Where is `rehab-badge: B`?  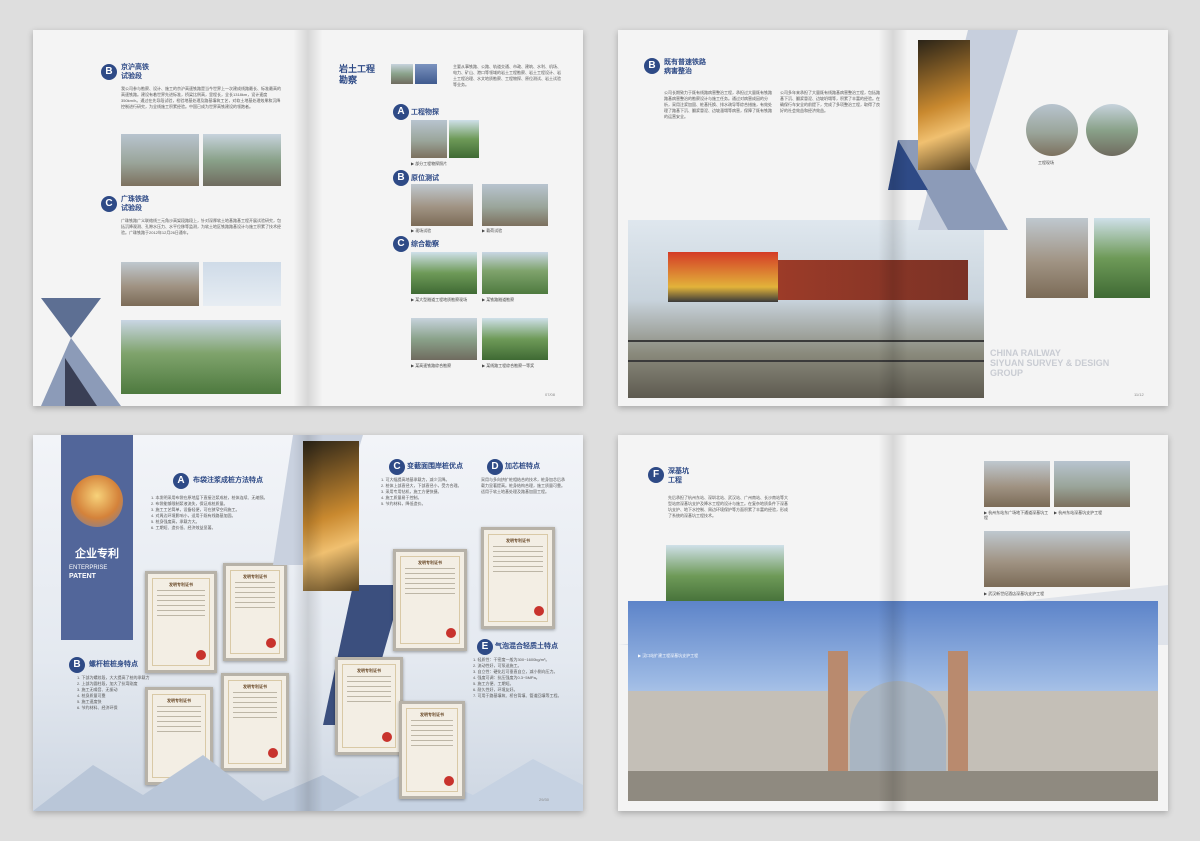 rehab-badge: B is located at coordinates (652, 66).